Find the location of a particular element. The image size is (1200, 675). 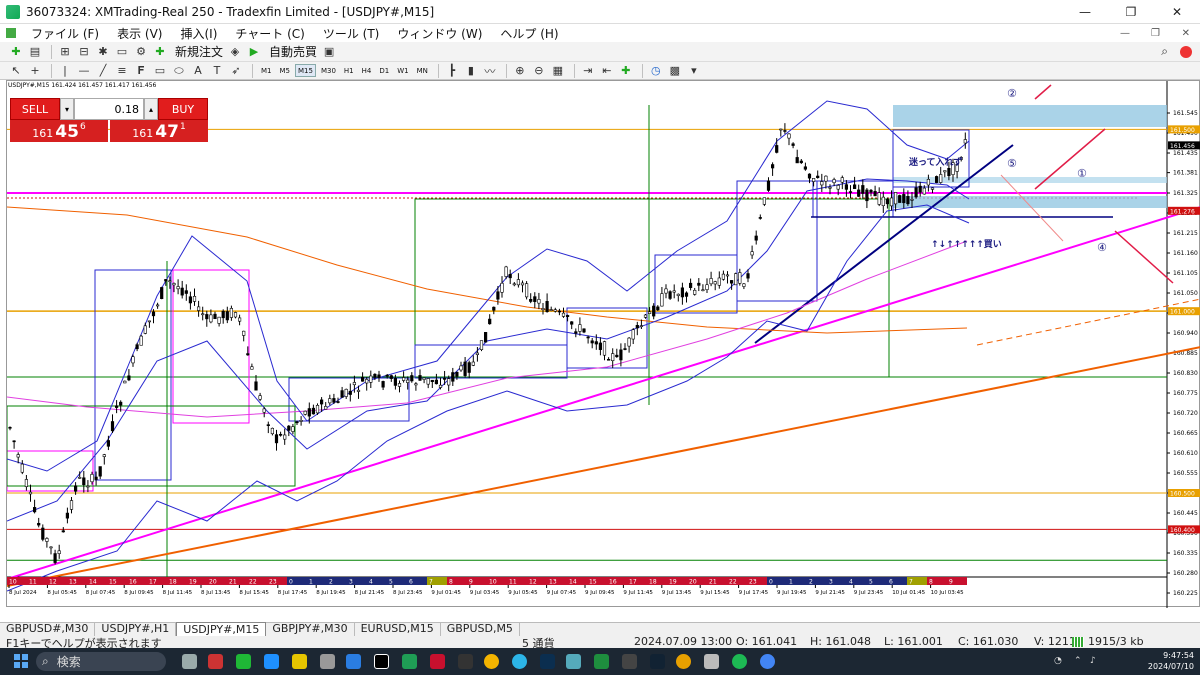

xm-terminal-icon is located at coordinates (381, 661).